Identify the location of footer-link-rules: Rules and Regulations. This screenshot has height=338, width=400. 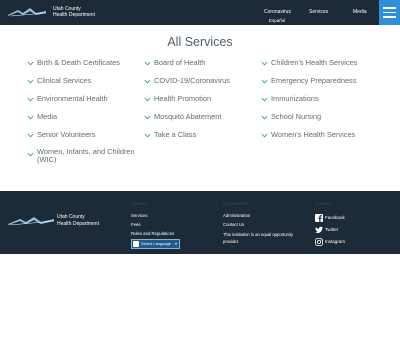
(152, 234).